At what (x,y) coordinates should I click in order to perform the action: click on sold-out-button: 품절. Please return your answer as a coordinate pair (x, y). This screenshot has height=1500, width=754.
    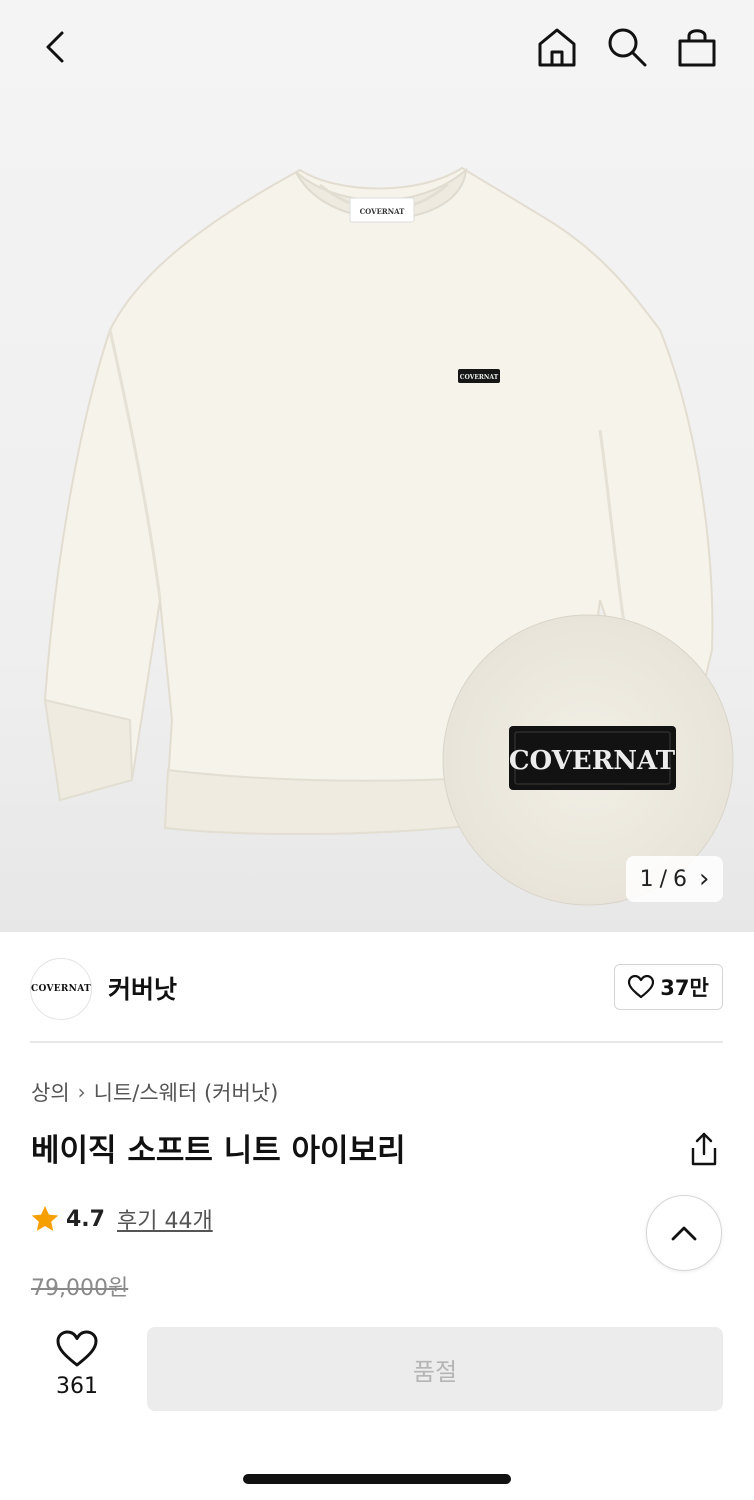
    Looking at the image, I should click on (435, 1369).